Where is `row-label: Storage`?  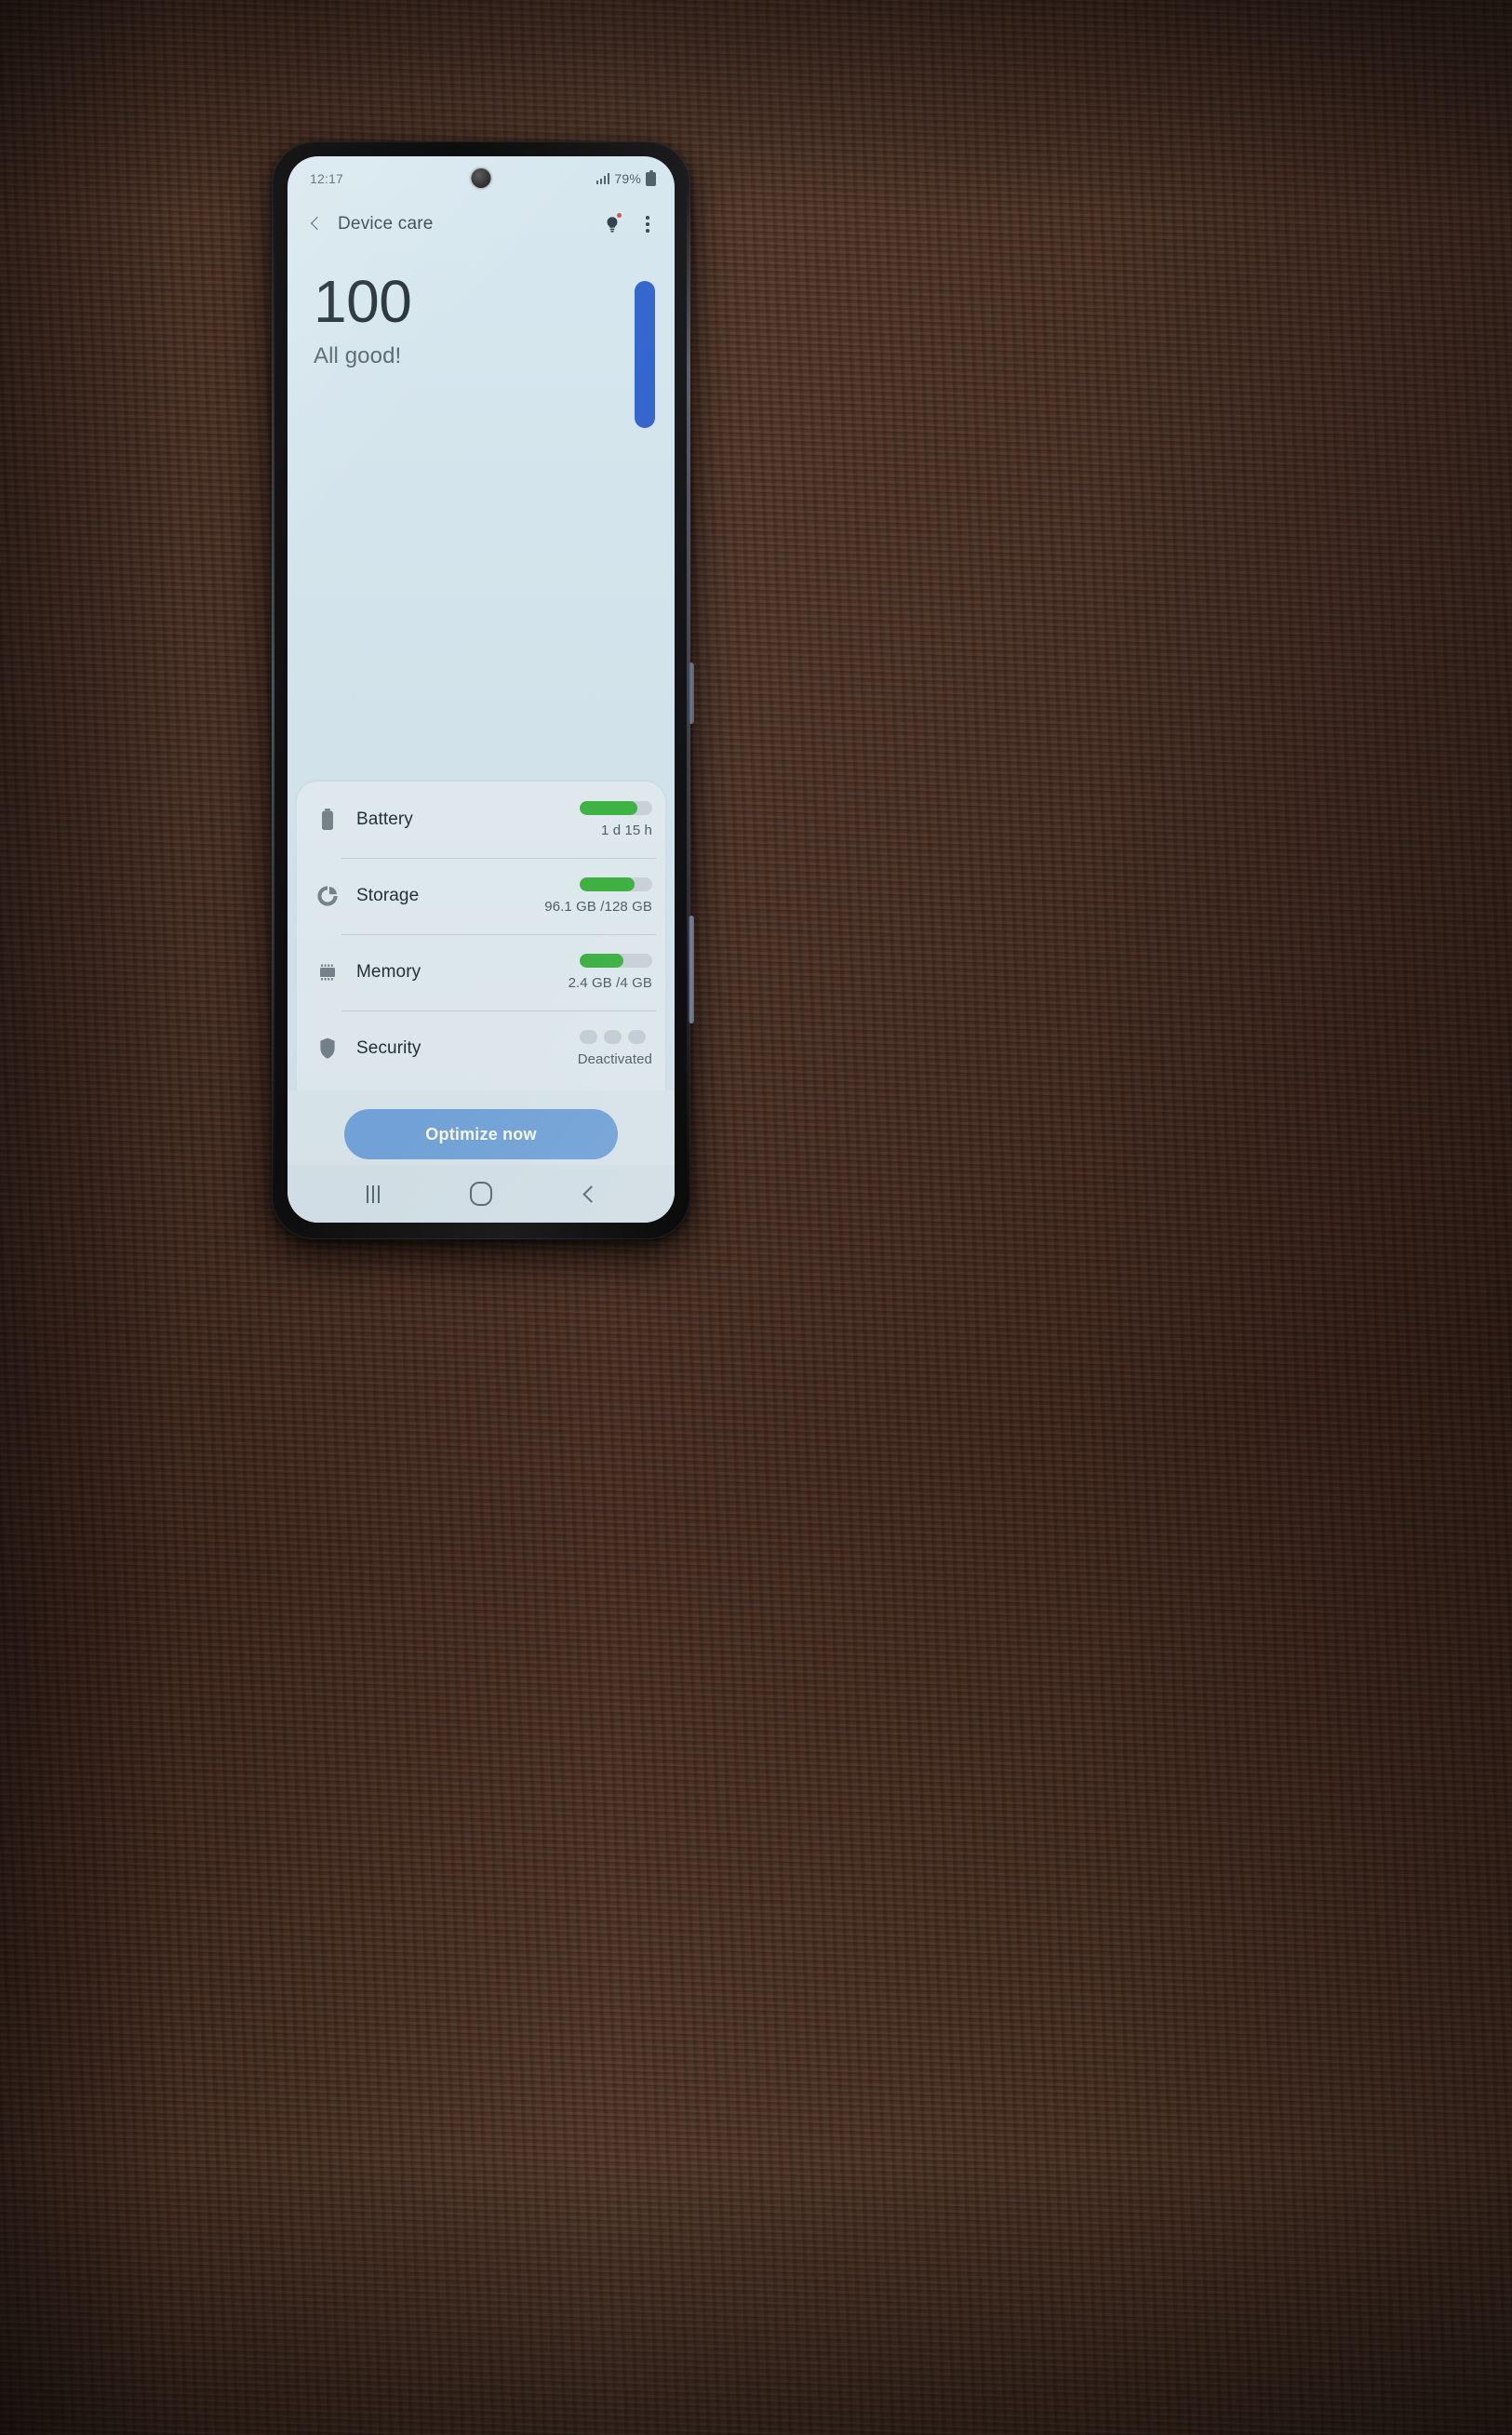
row-label: Storage is located at coordinates (388, 895).